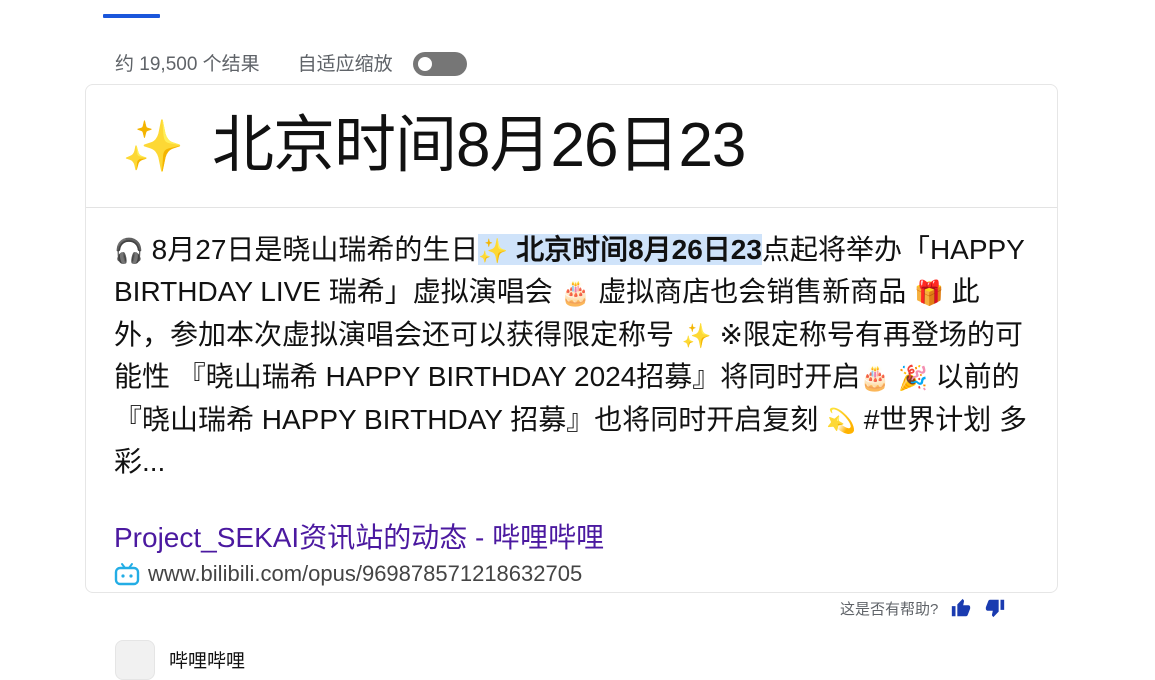 The width and height of the screenshot is (1155, 680). What do you see at coordinates (571, 538) in the screenshot?
I see `source-link: Project_SEKAI资讯站的动态 - 哔哩哔哩` at bounding box center [571, 538].